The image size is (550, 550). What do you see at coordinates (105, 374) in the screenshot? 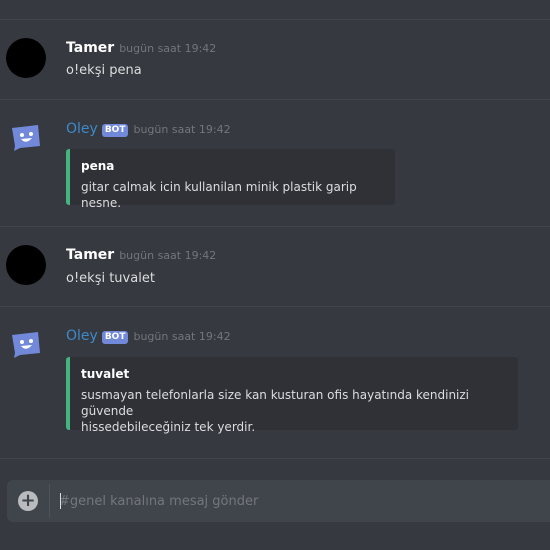
I see `embed-title: tuvalet` at bounding box center [105, 374].